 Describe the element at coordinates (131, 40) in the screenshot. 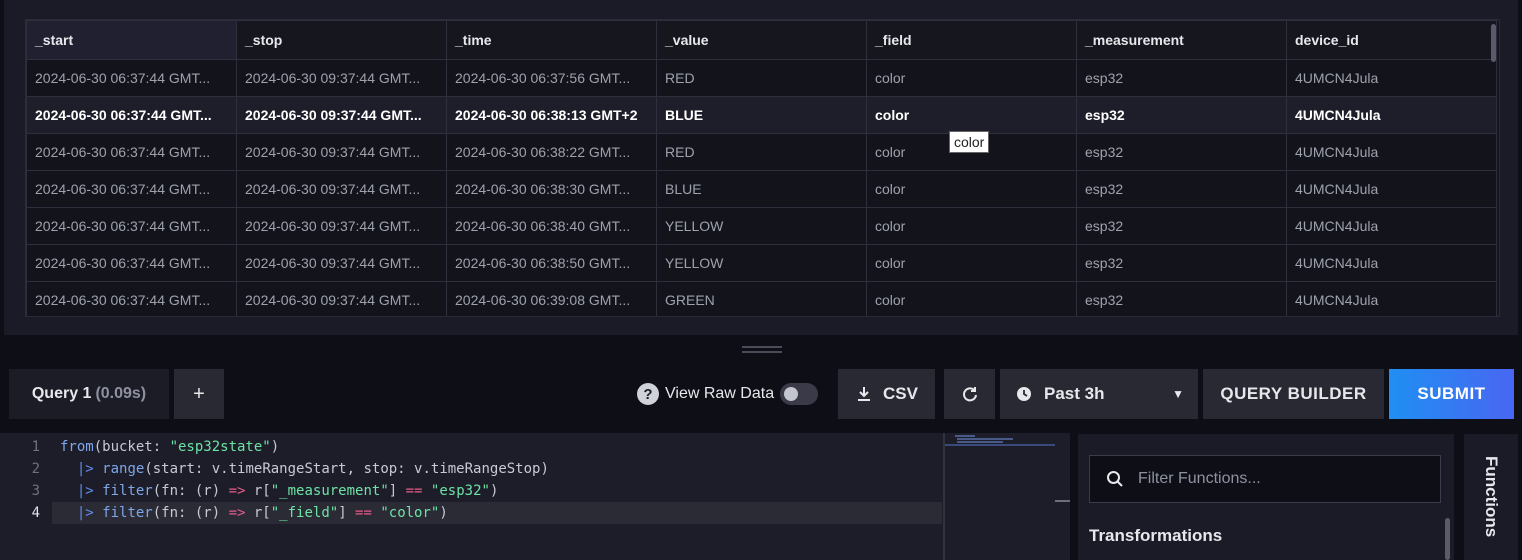

I see `column-header-start: _start` at that location.